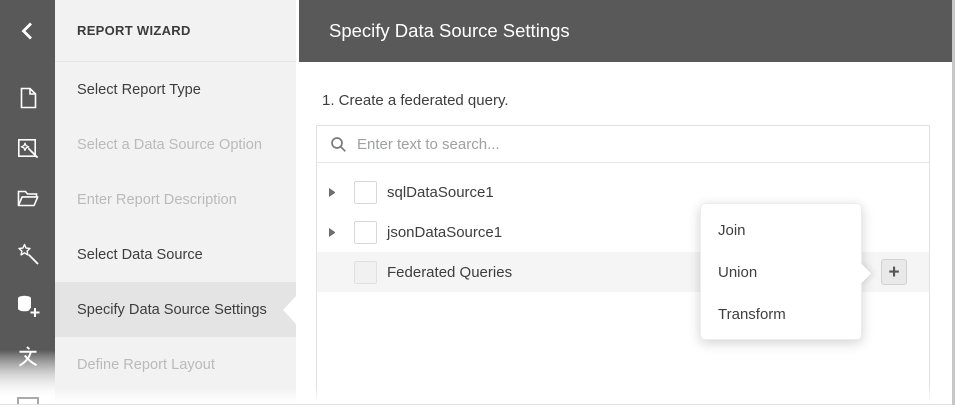 This screenshot has width=955, height=407. I want to click on open-report-button, so click(27, 198).